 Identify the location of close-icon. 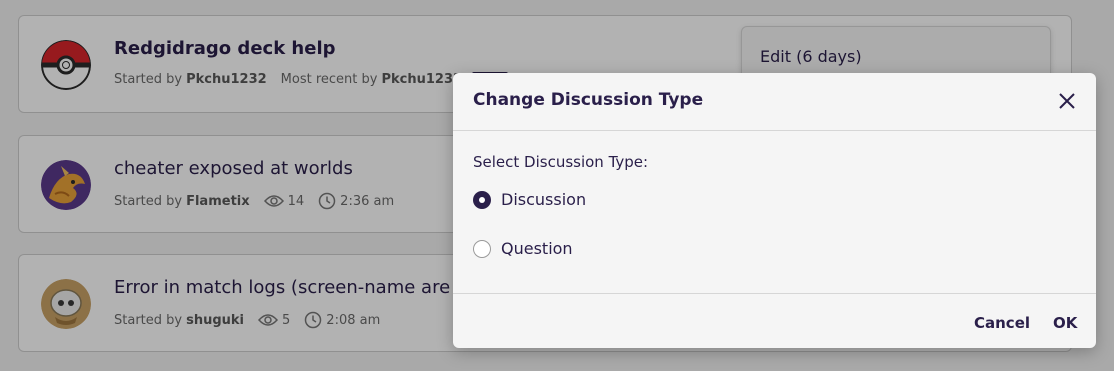
(1067, 101).